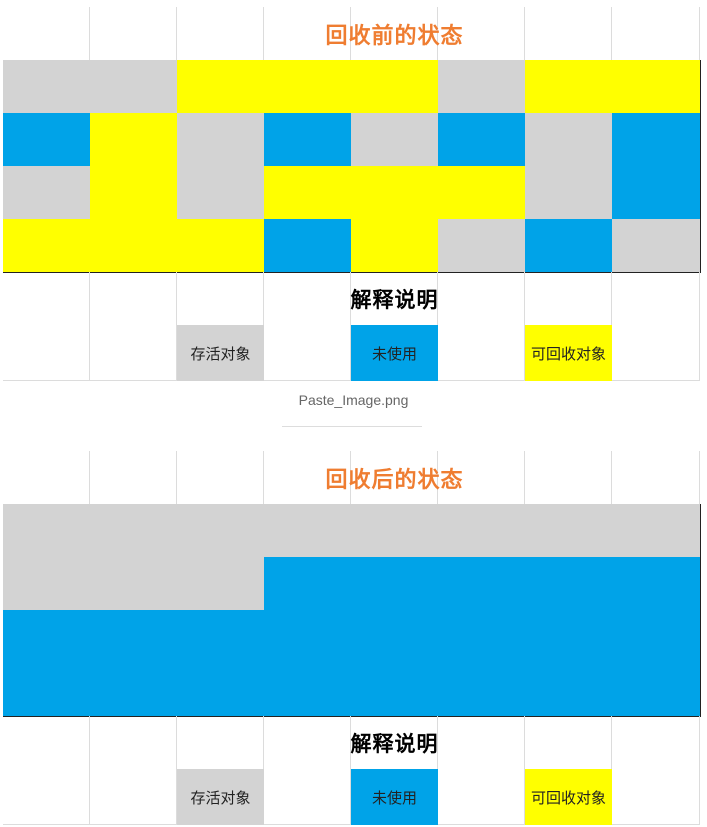 The width and height of the screenshot is (707, 827). Describe the element at coordinates (394, 479) in the screenshot. I see `panel-title: 回收后的状态` at that location.